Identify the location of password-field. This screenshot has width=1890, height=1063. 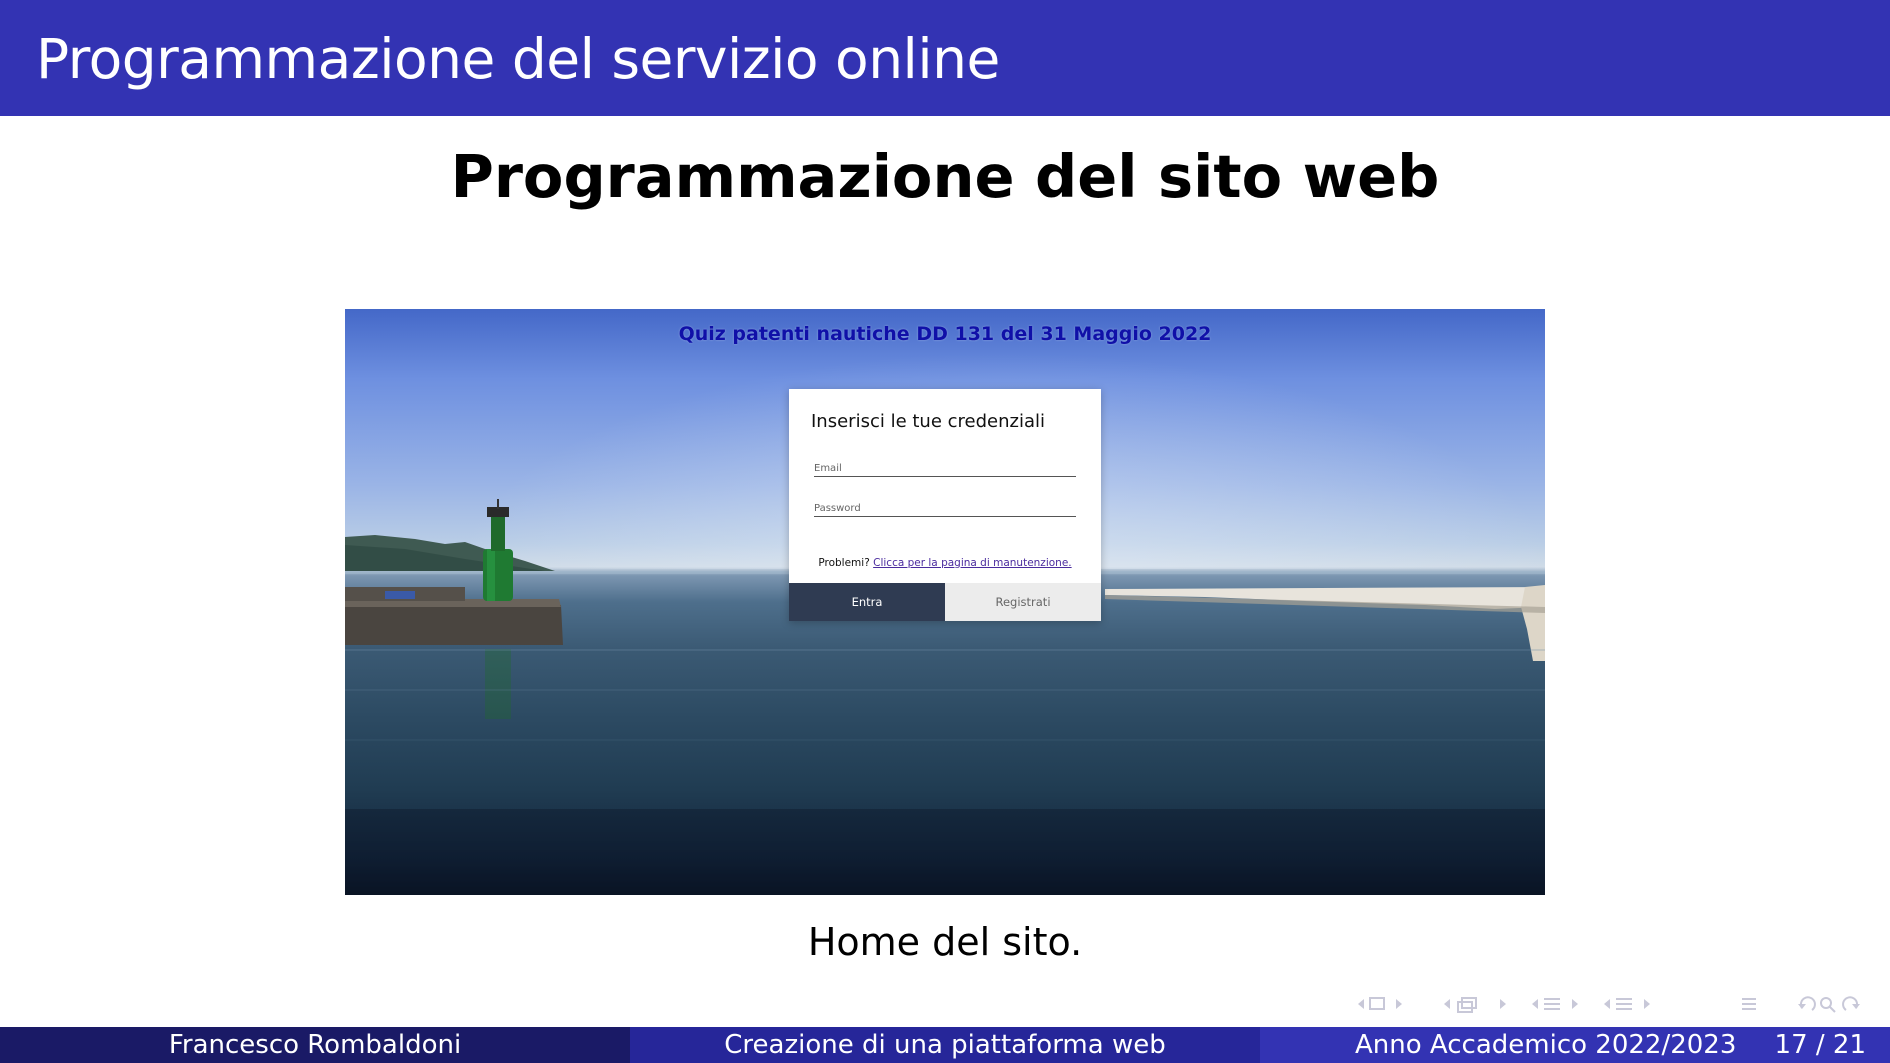
(945, 506).